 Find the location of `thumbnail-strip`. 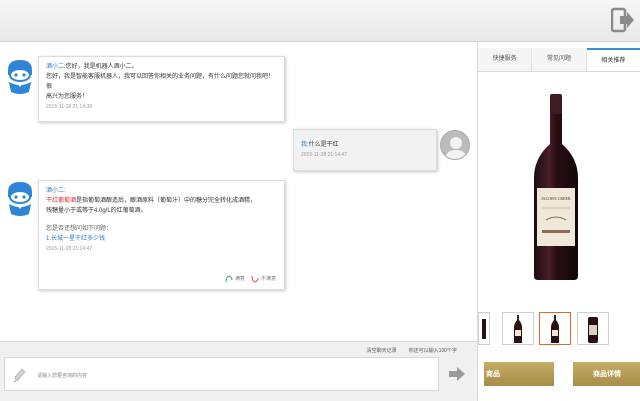

thumbnail-strip is located at coordinates (559, 330).